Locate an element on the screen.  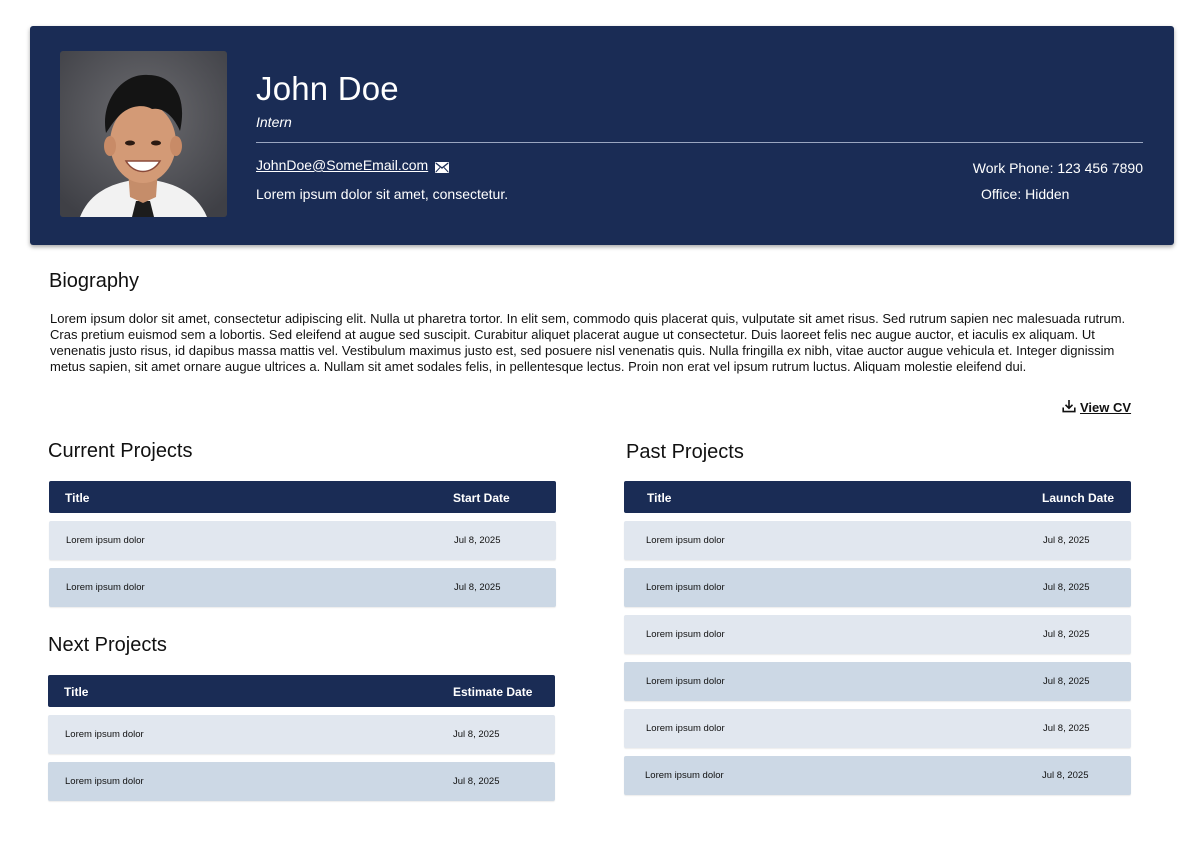
profile-tagline: Lorem ipsum dolor sit amet, consectetur. is located at coordinates (382, 194).